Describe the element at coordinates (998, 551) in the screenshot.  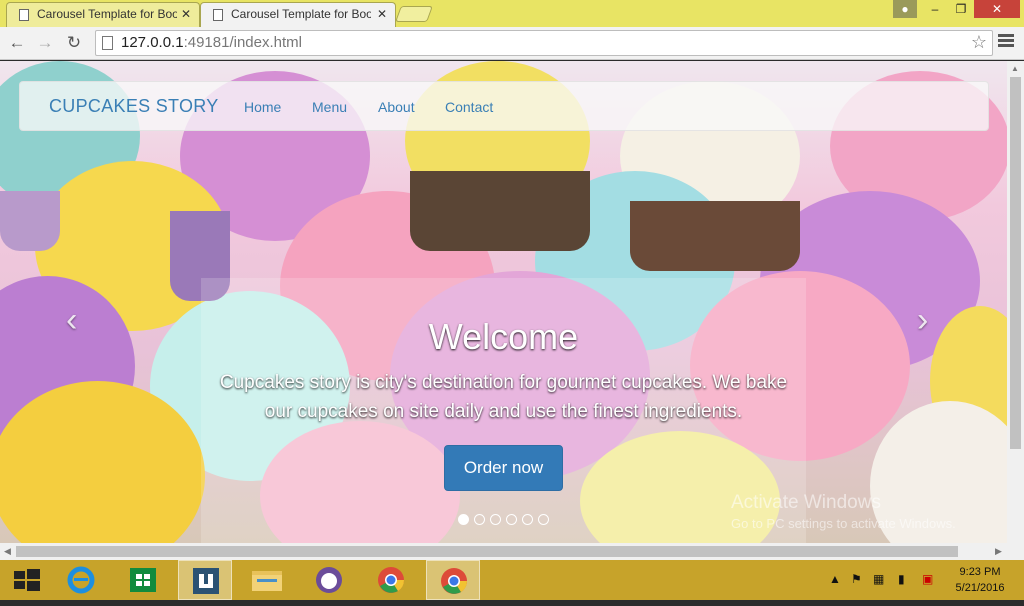
I see `scroll-right-icon: ▶` at that location.